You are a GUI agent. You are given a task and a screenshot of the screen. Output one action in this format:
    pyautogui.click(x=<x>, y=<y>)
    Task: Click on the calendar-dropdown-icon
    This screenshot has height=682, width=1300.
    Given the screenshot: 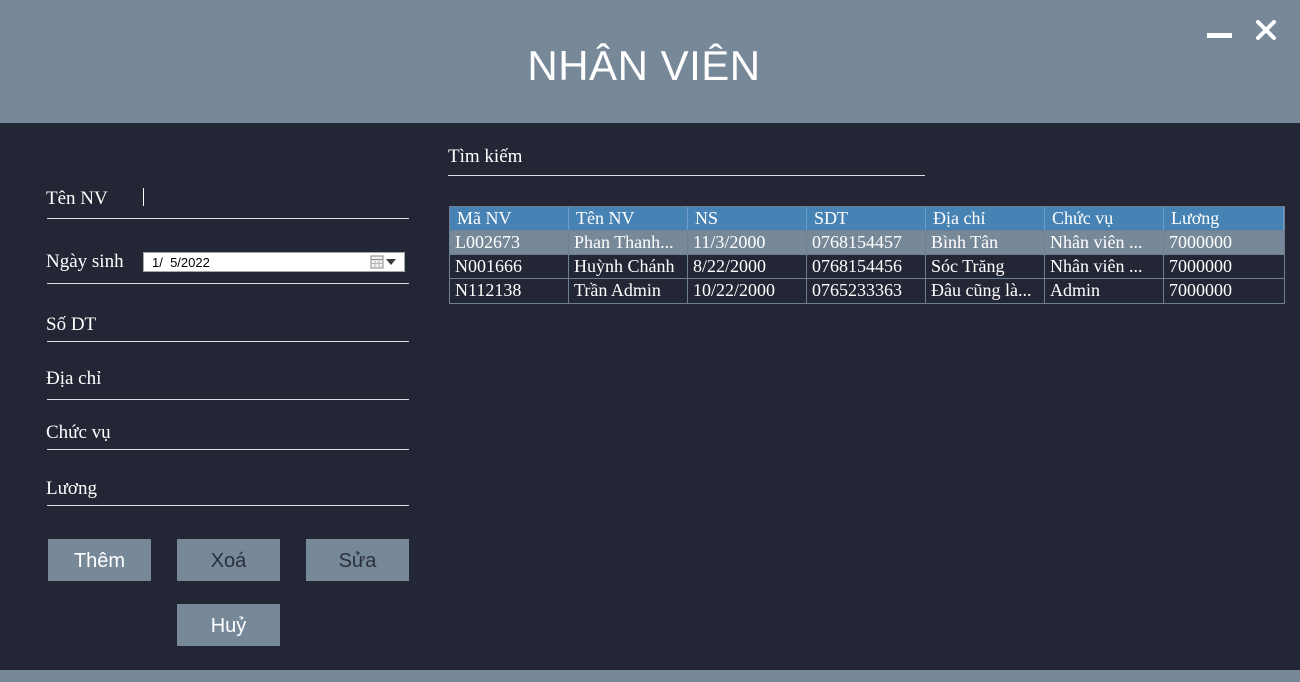 What is the action you would take?
    pyautogui.click(x=385, y=262)
    